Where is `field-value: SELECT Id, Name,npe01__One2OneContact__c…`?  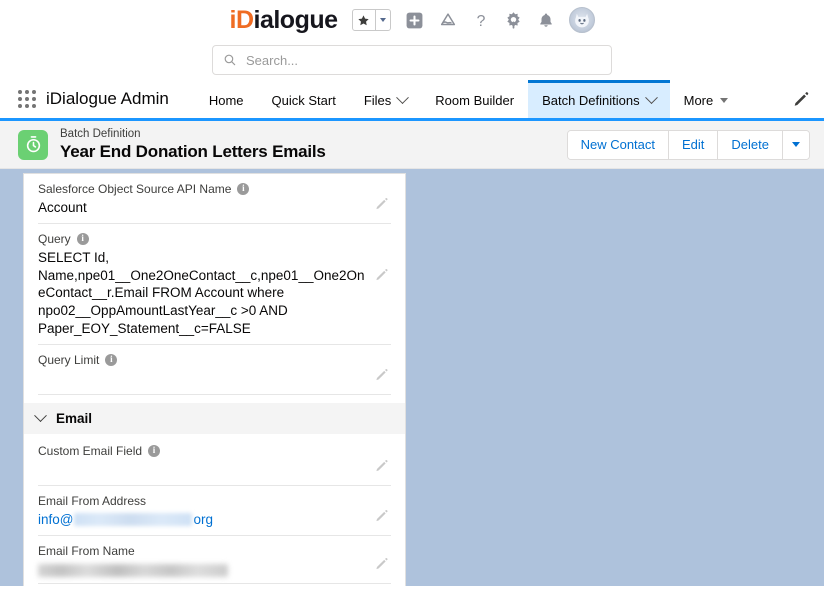 field-value: SELECT Id, Name,npe01__One2OneContact__c… is located at coordinates (201, 293).